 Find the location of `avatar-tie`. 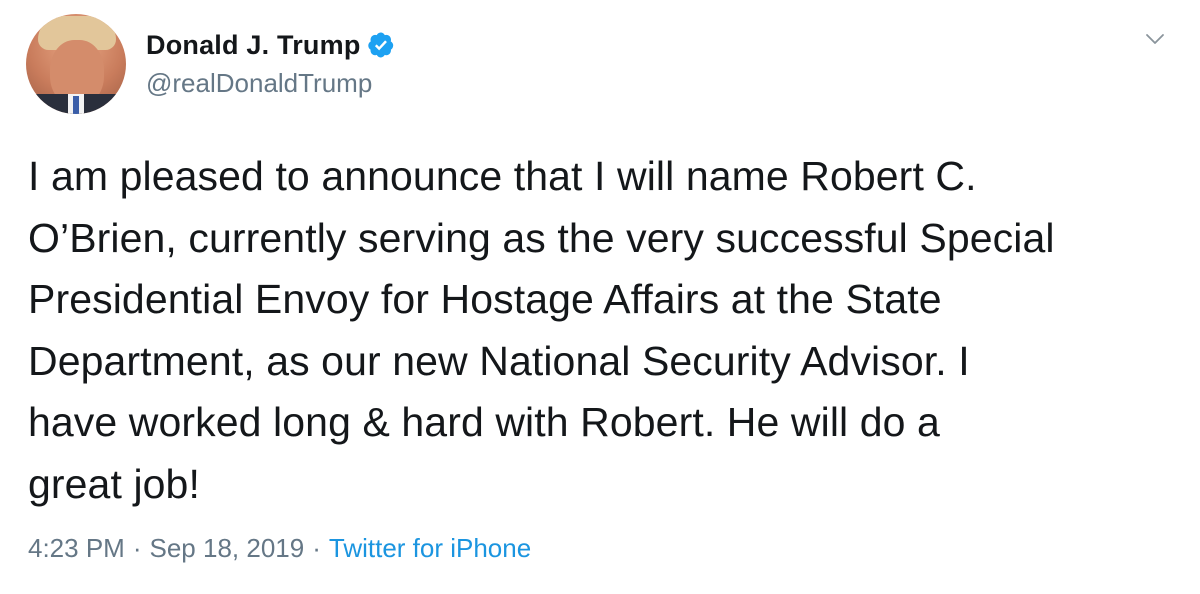

avatar-tie is located at coordinates (76, 105).